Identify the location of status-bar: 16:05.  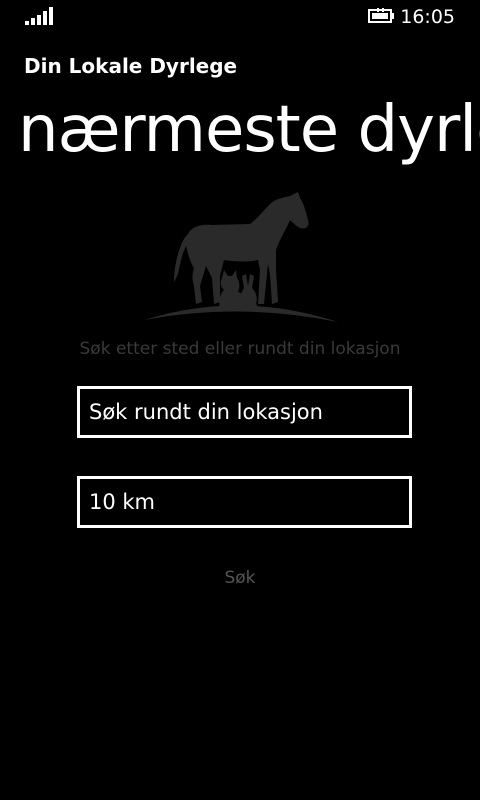
(240, 16).